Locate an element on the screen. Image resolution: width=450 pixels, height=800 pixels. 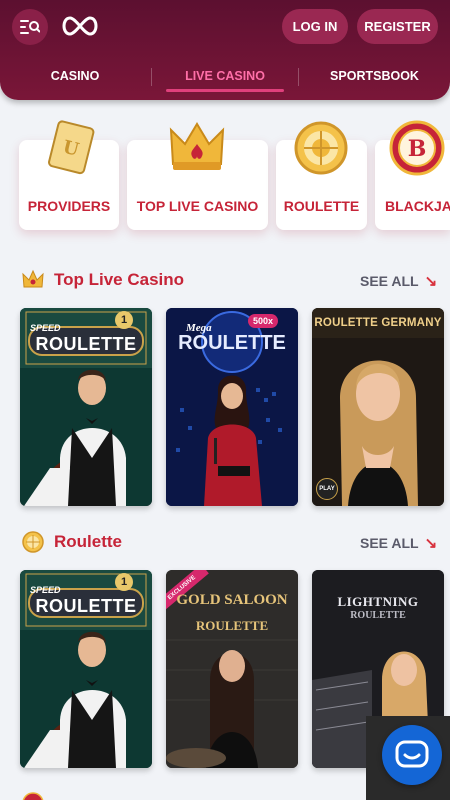
game-title-line1: GOLD SALOON is located at coordinates (232, 600).